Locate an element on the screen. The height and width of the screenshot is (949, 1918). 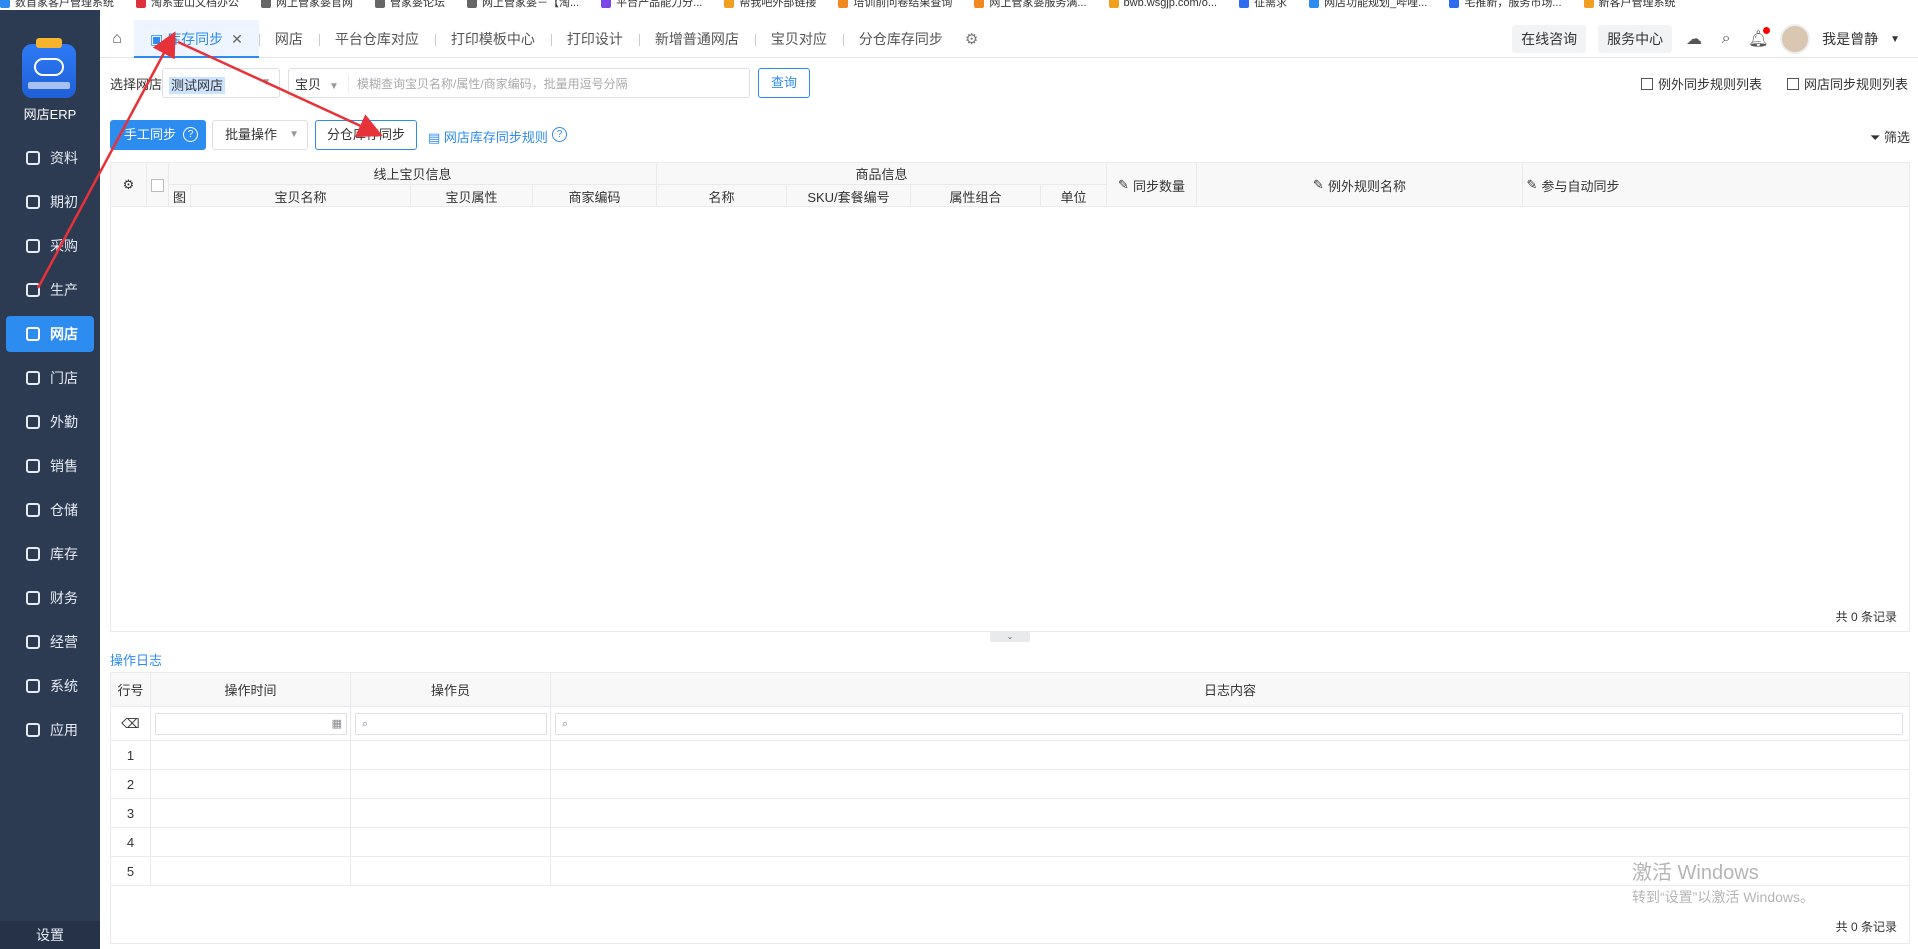
shop-select: 测试网店 ▼ is located at coordinates (221, 83).